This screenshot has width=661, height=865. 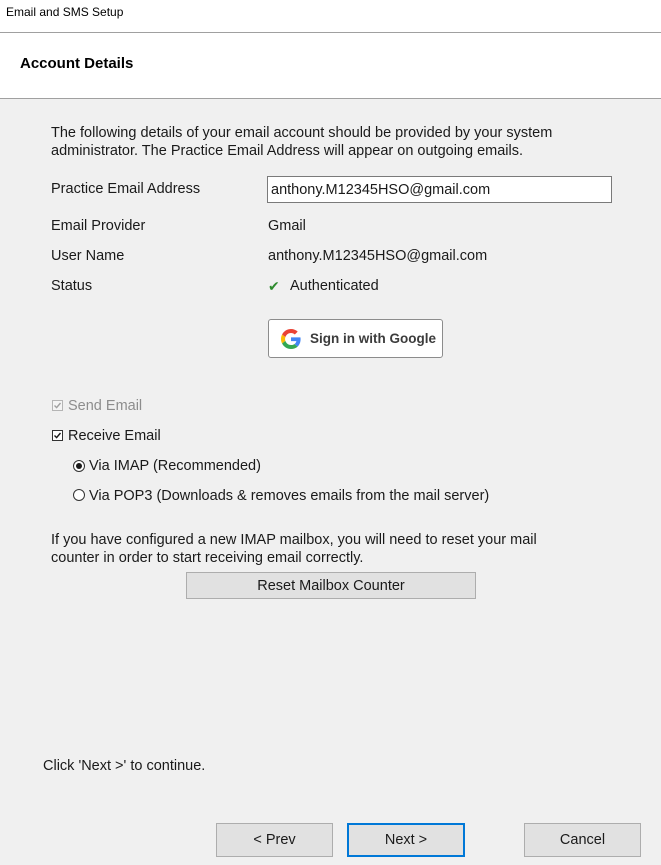 I want to click on receive-email-checkbox, so click(x=57, y=435).